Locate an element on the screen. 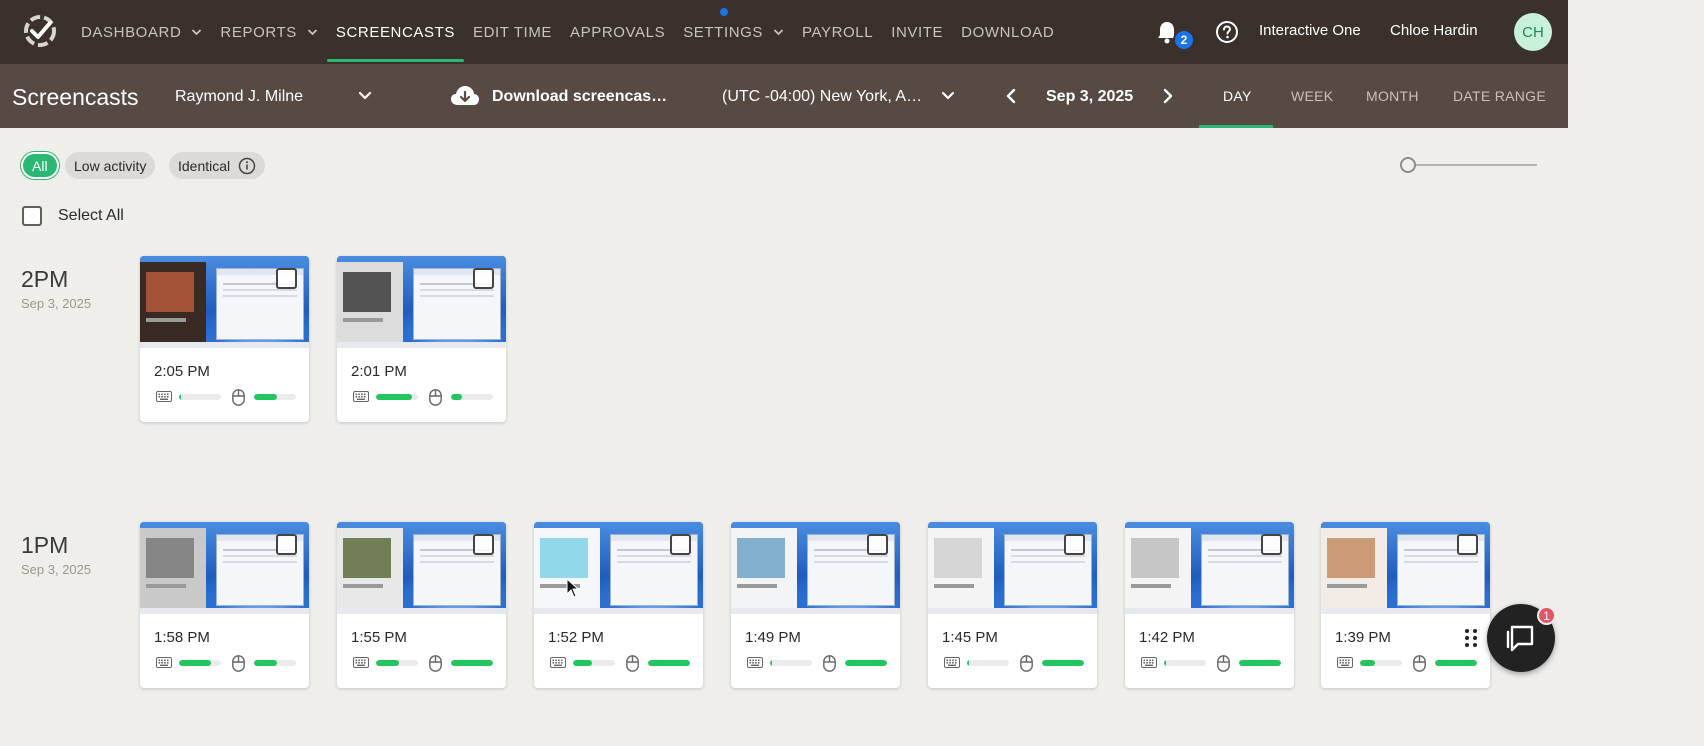  filter-chip-identical: Identical is located at coordinates (217, 165).